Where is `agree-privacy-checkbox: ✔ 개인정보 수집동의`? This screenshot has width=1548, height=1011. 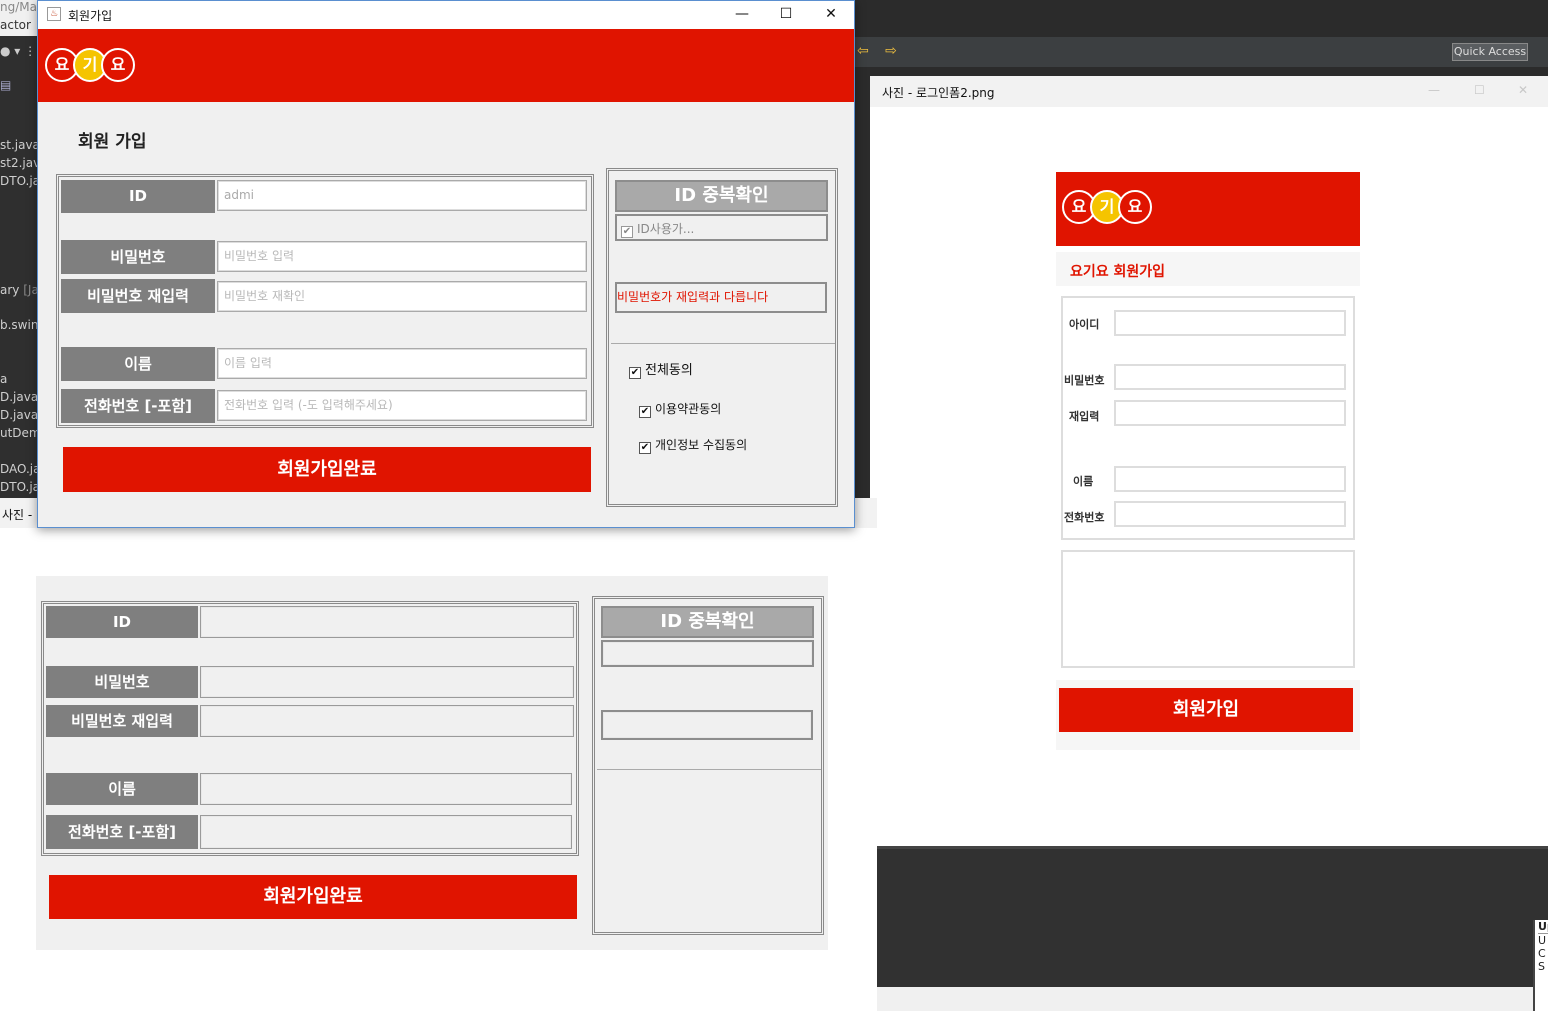 agree-privacy-checkbox: ✔ 개인정보 수집동의 is located at coordinates (693, 445).